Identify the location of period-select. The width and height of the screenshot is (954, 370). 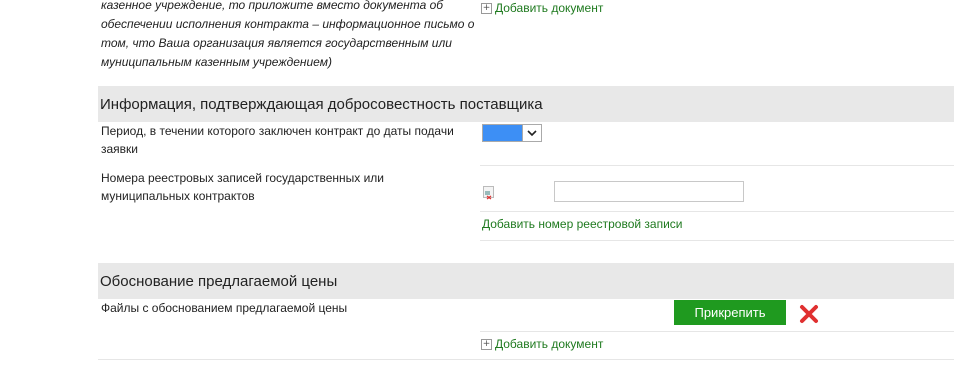
(512, 133).